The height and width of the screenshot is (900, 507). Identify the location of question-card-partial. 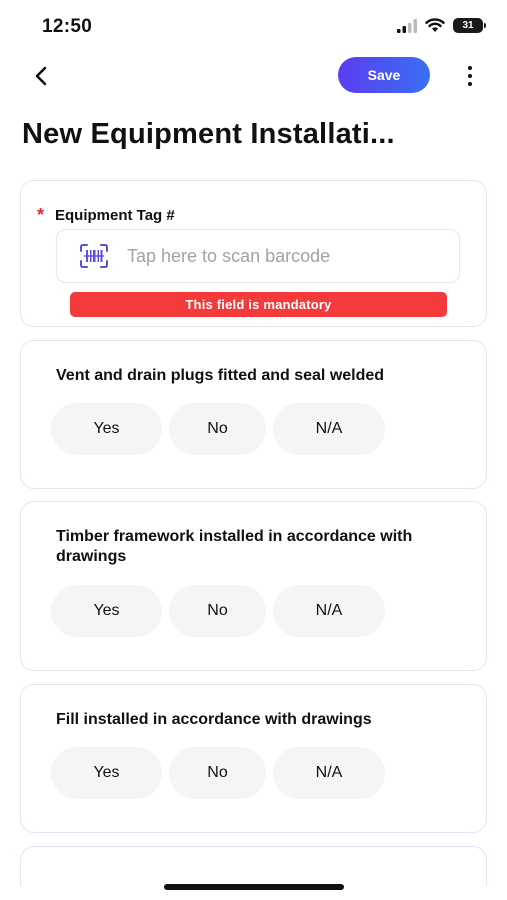
(253, 866).